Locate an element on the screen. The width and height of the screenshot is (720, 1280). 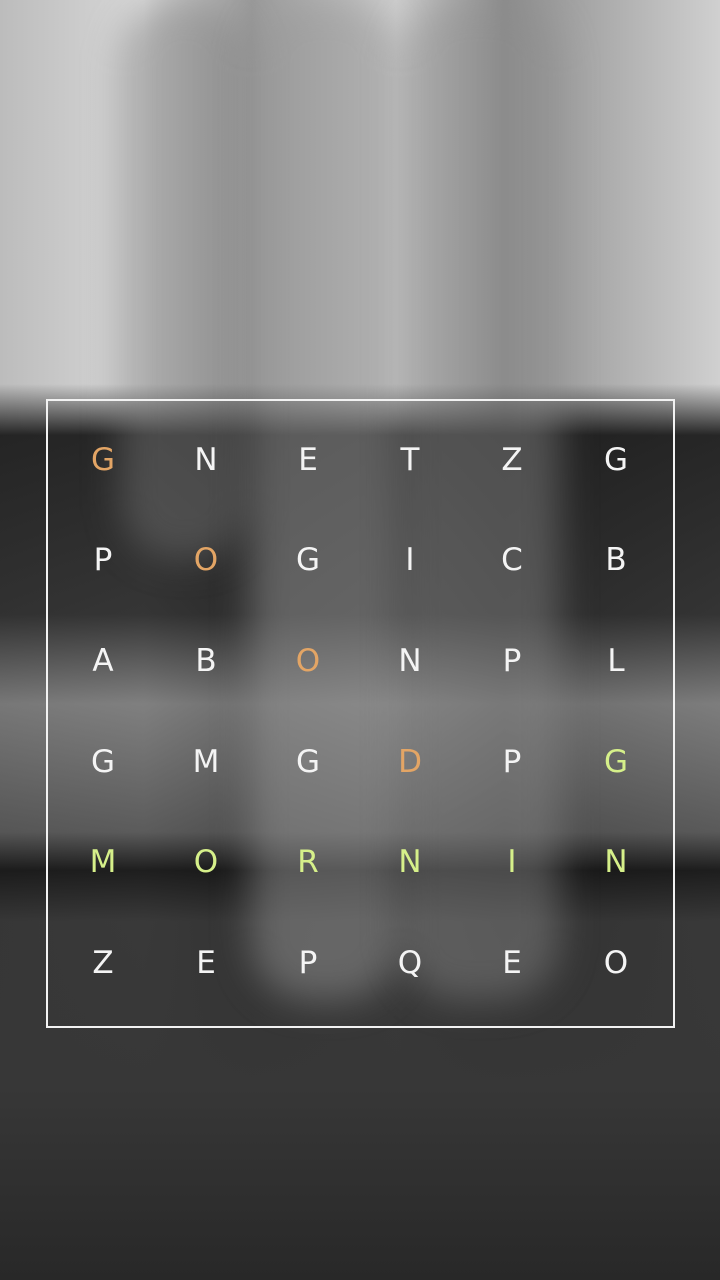
grid-letter: A is located at coordinates (103, 661).